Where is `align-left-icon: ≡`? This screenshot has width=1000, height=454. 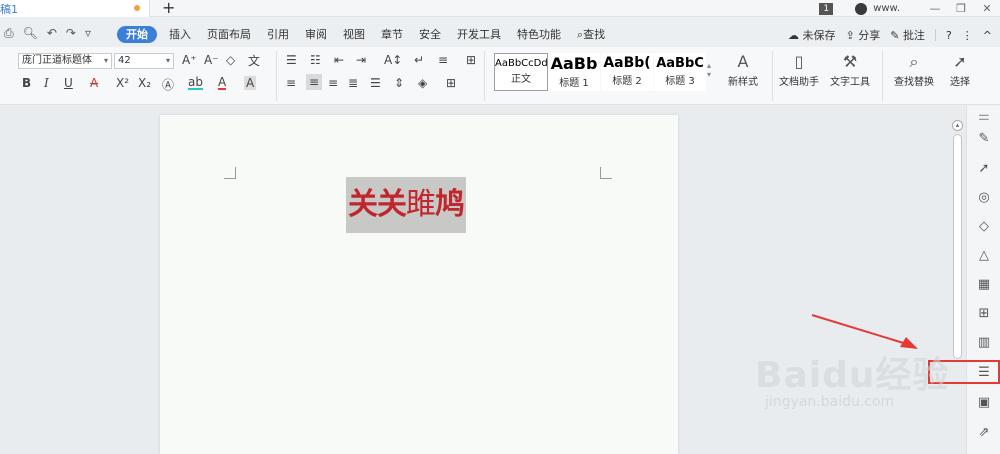 align-left-icon: ≡ is located at coordinates (291, 83).